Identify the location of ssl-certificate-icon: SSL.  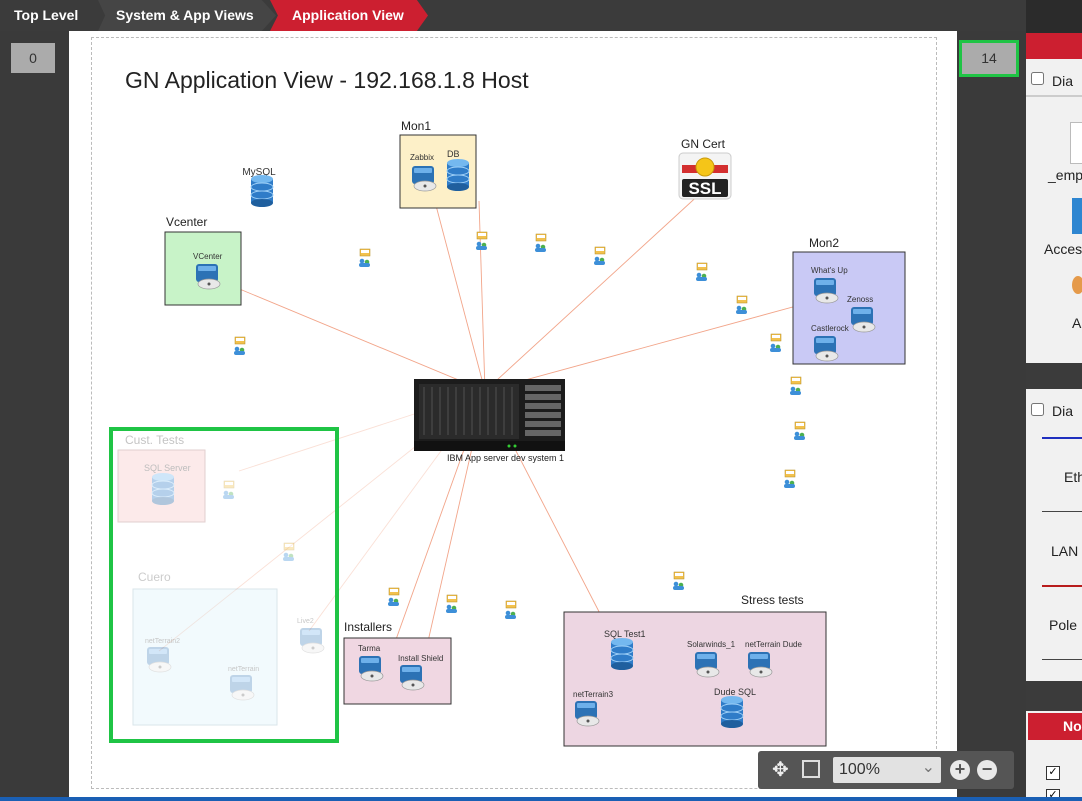
(705, 176).